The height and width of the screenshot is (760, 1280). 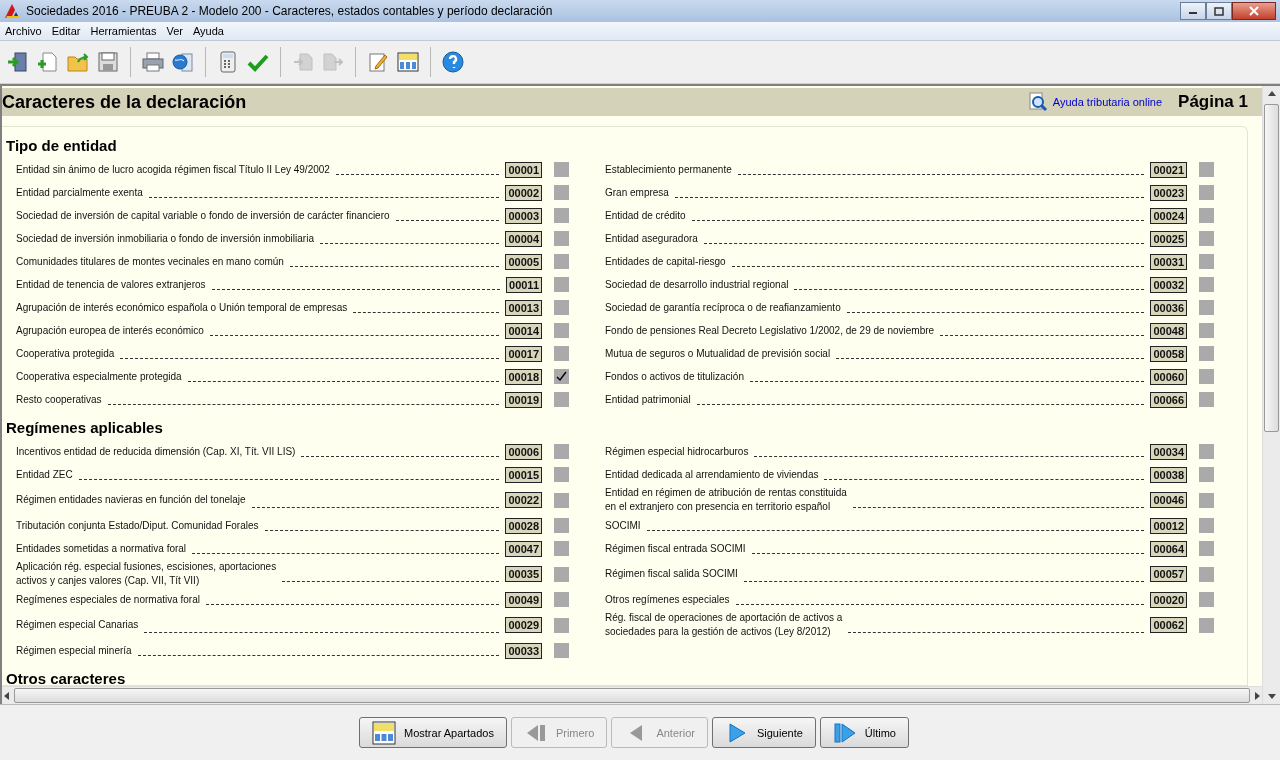 What do you see at coordinates (671, 574) in the screenshot?
I see `field-label: Régimen fiscal salida SOCIMI` at bounding box center [671, 574].